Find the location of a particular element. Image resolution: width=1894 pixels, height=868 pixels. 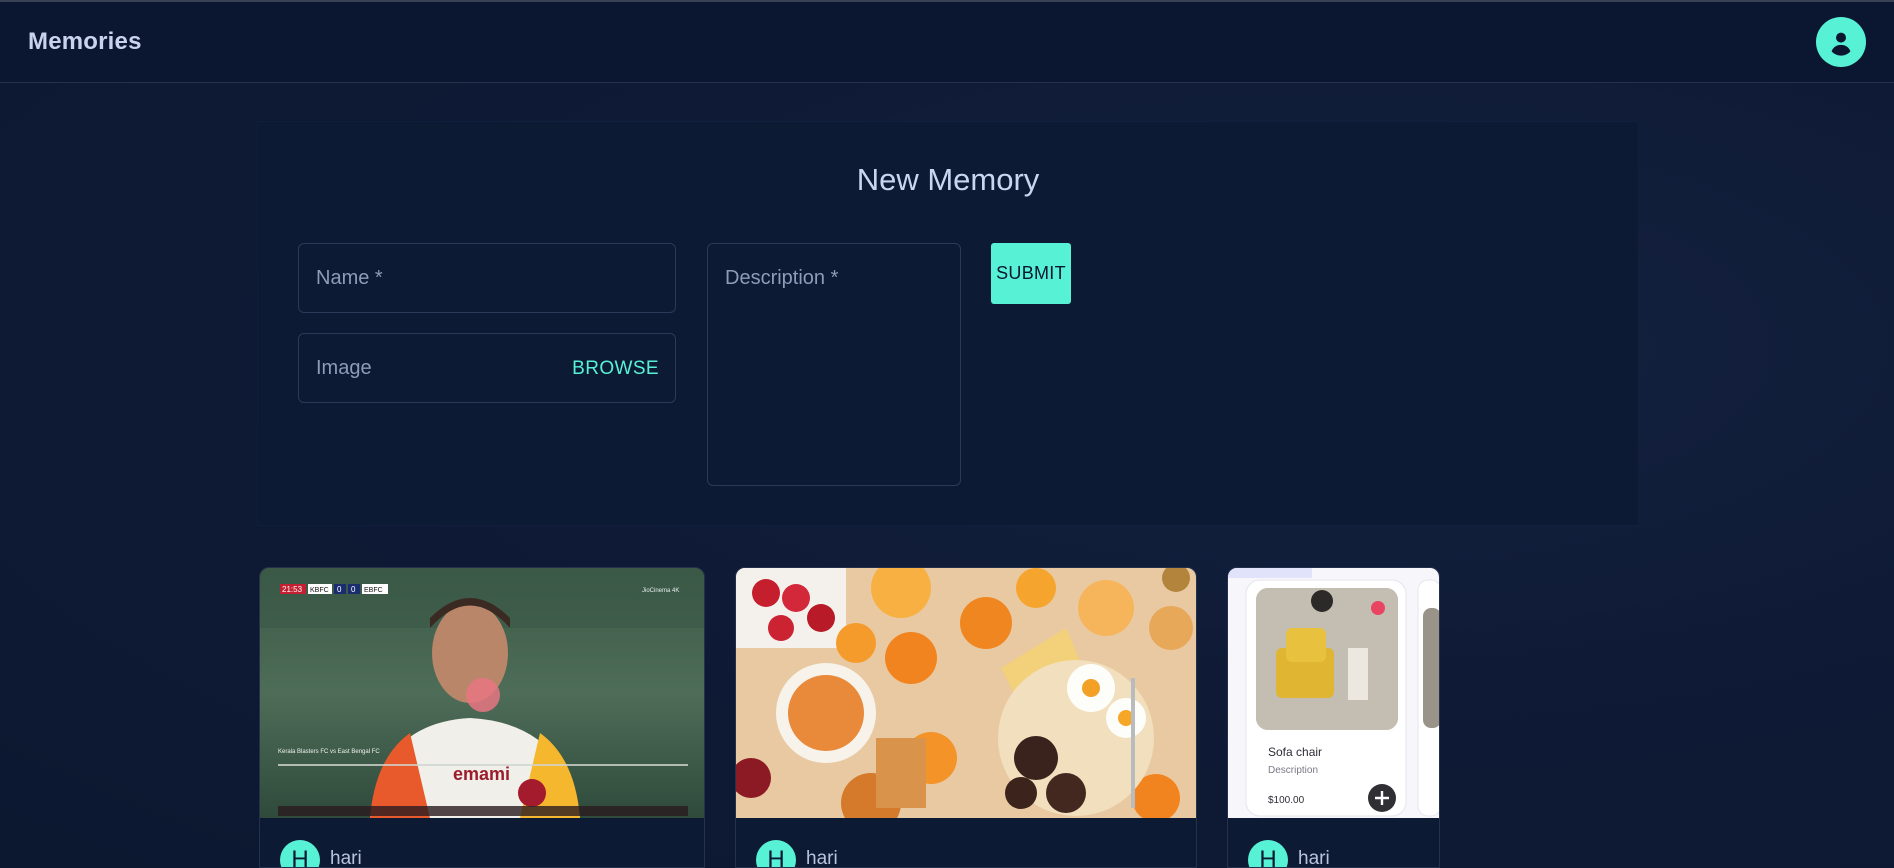

sponsor-text: emami is located at coordinates (481, 774).